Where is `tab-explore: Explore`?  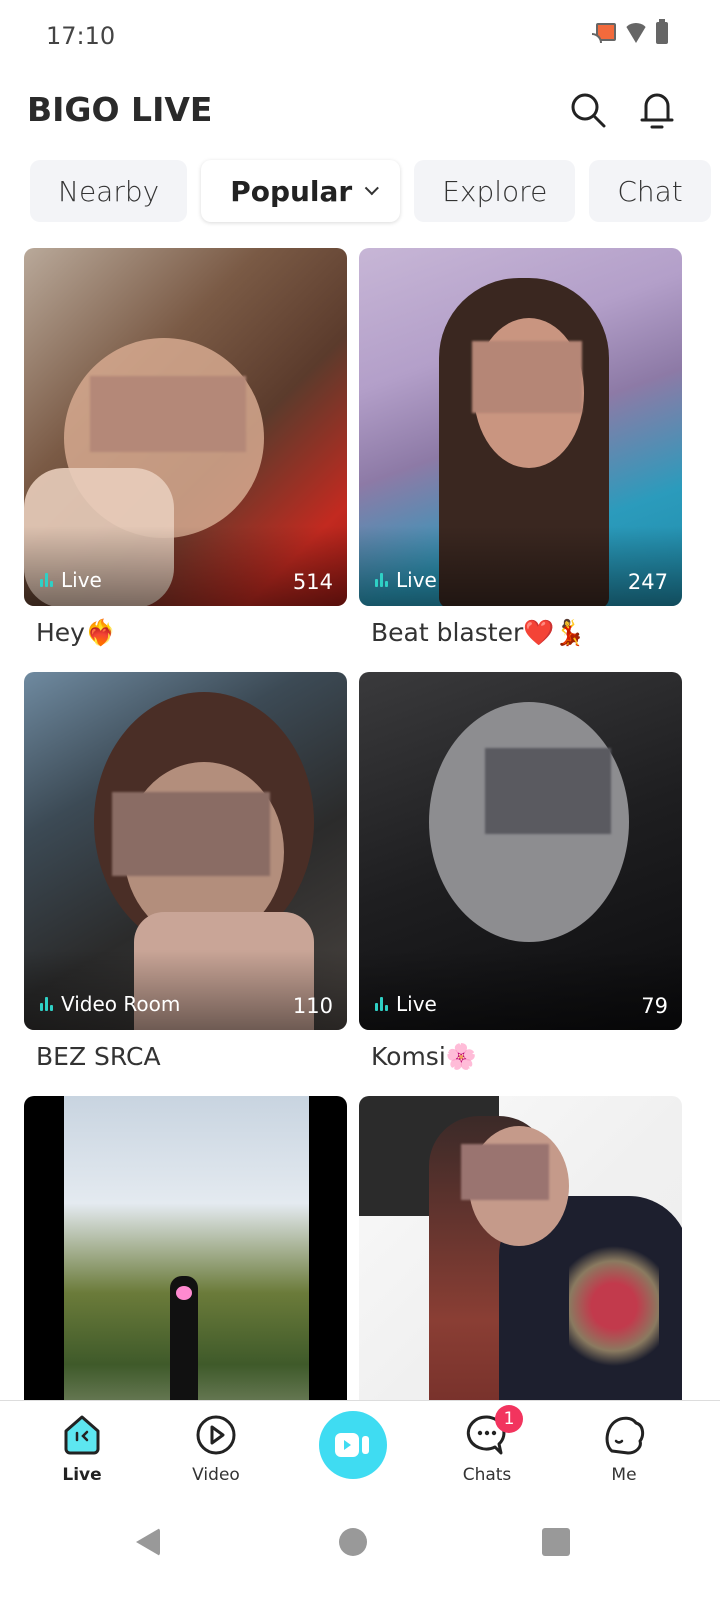 tab-explore: Explore is located at coordinates (495, 191).